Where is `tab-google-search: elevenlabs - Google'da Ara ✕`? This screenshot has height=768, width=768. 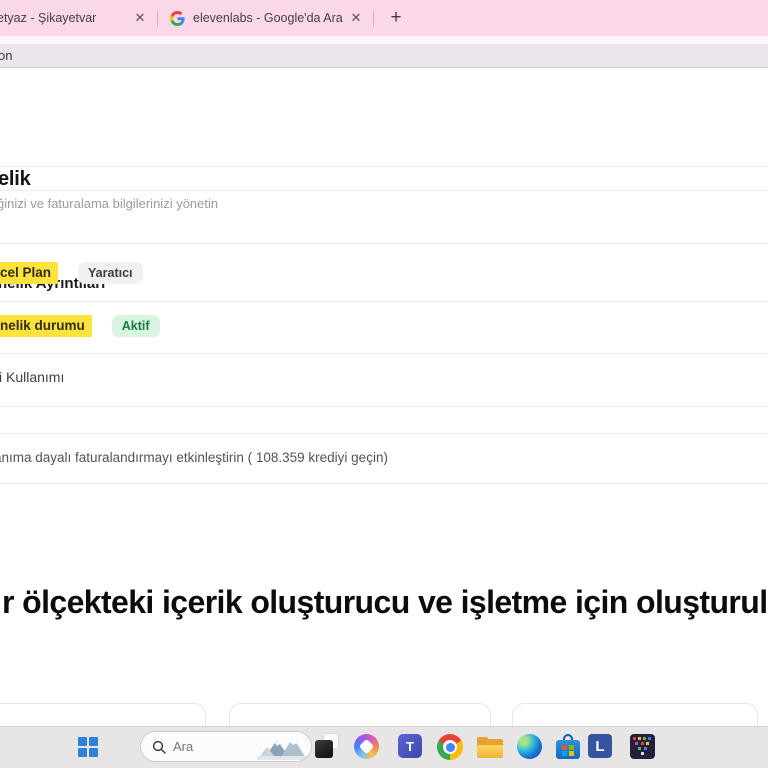
tab-google-search: elevenlabs - Google'da Ara ✕ is located at coordinates (265, 18).